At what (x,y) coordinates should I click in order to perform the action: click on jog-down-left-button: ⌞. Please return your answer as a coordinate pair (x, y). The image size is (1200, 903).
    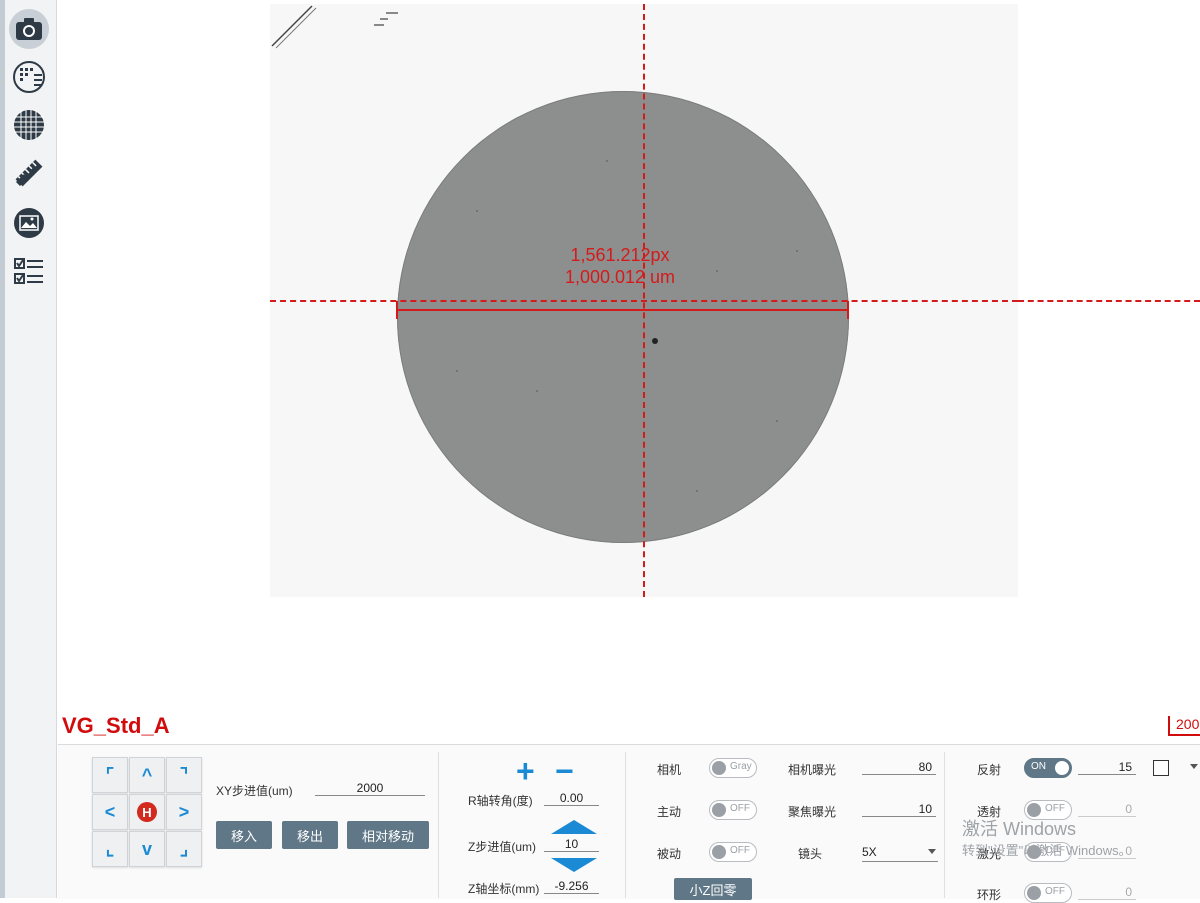
    Looking at the image, I should click on (110, 849).